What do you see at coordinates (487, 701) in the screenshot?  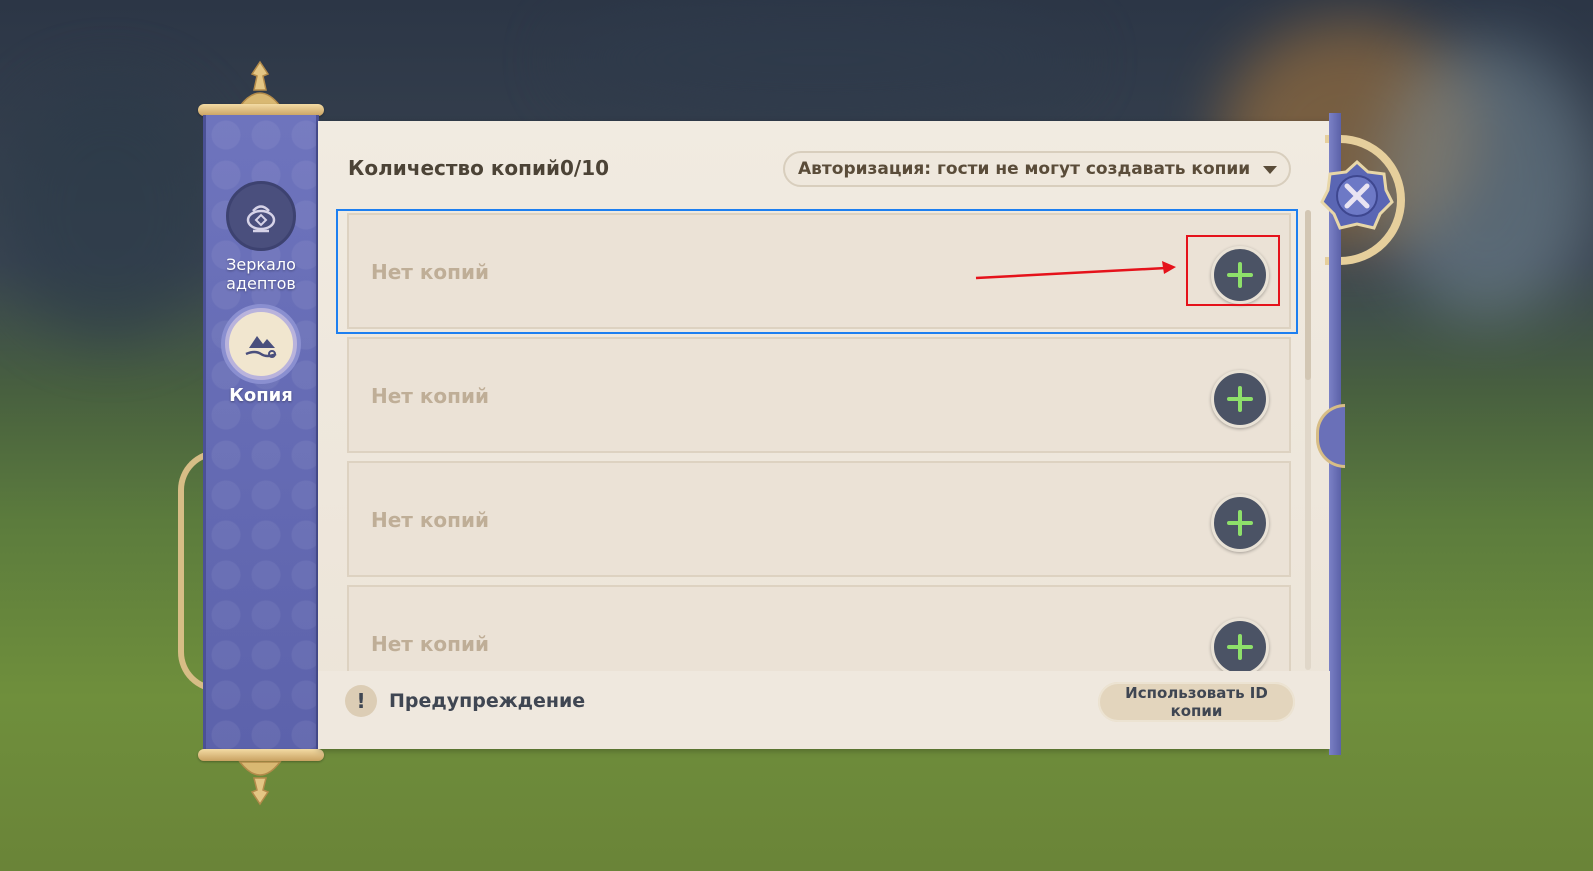 I see `warning-link: Предупреждение` at bounding box center [487, 701].